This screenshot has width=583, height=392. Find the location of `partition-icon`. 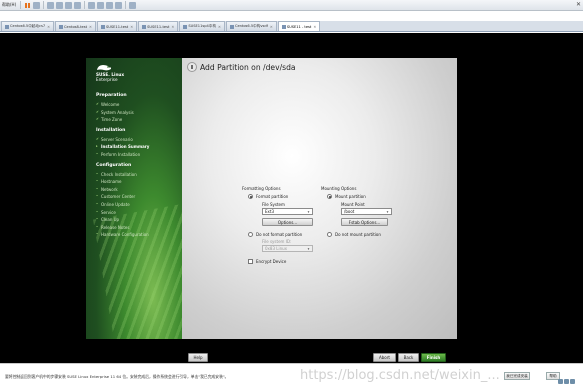

partition-icon is located at coordinates (192, 67).